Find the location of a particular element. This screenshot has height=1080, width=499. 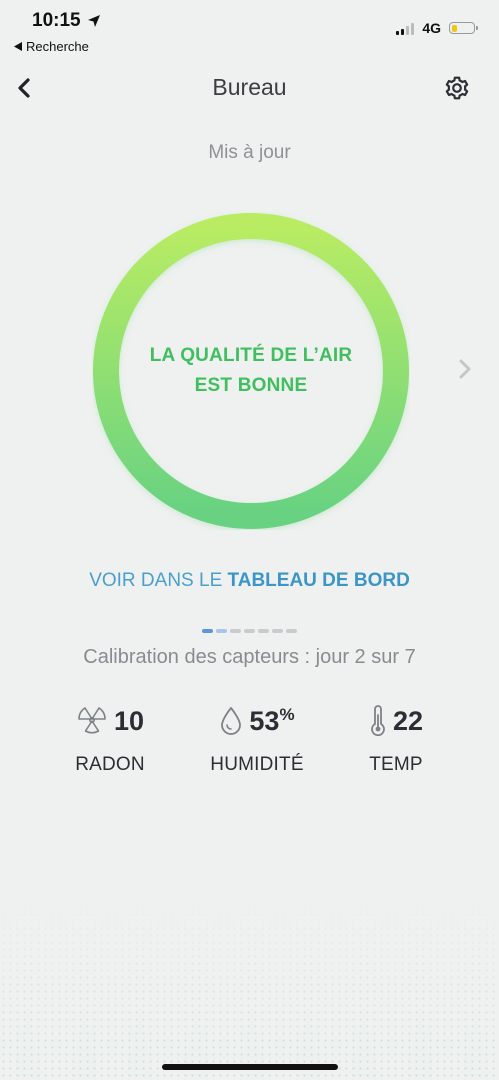

view-dashboard-link: VOIR DANS LE TABLEAU DE BORD is located at coordinates (249, 581).